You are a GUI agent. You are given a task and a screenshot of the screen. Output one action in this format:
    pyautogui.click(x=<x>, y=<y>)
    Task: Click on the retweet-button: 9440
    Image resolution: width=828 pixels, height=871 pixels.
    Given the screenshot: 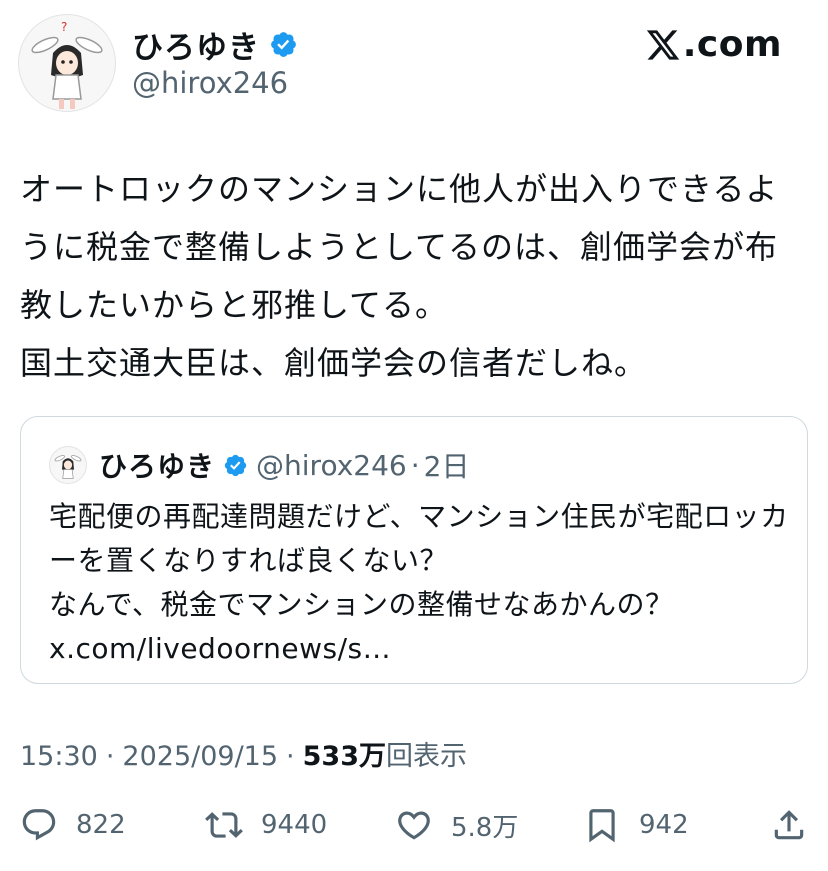 What is the action you would take?
    pyautogui.click(x=266, y=825)
    